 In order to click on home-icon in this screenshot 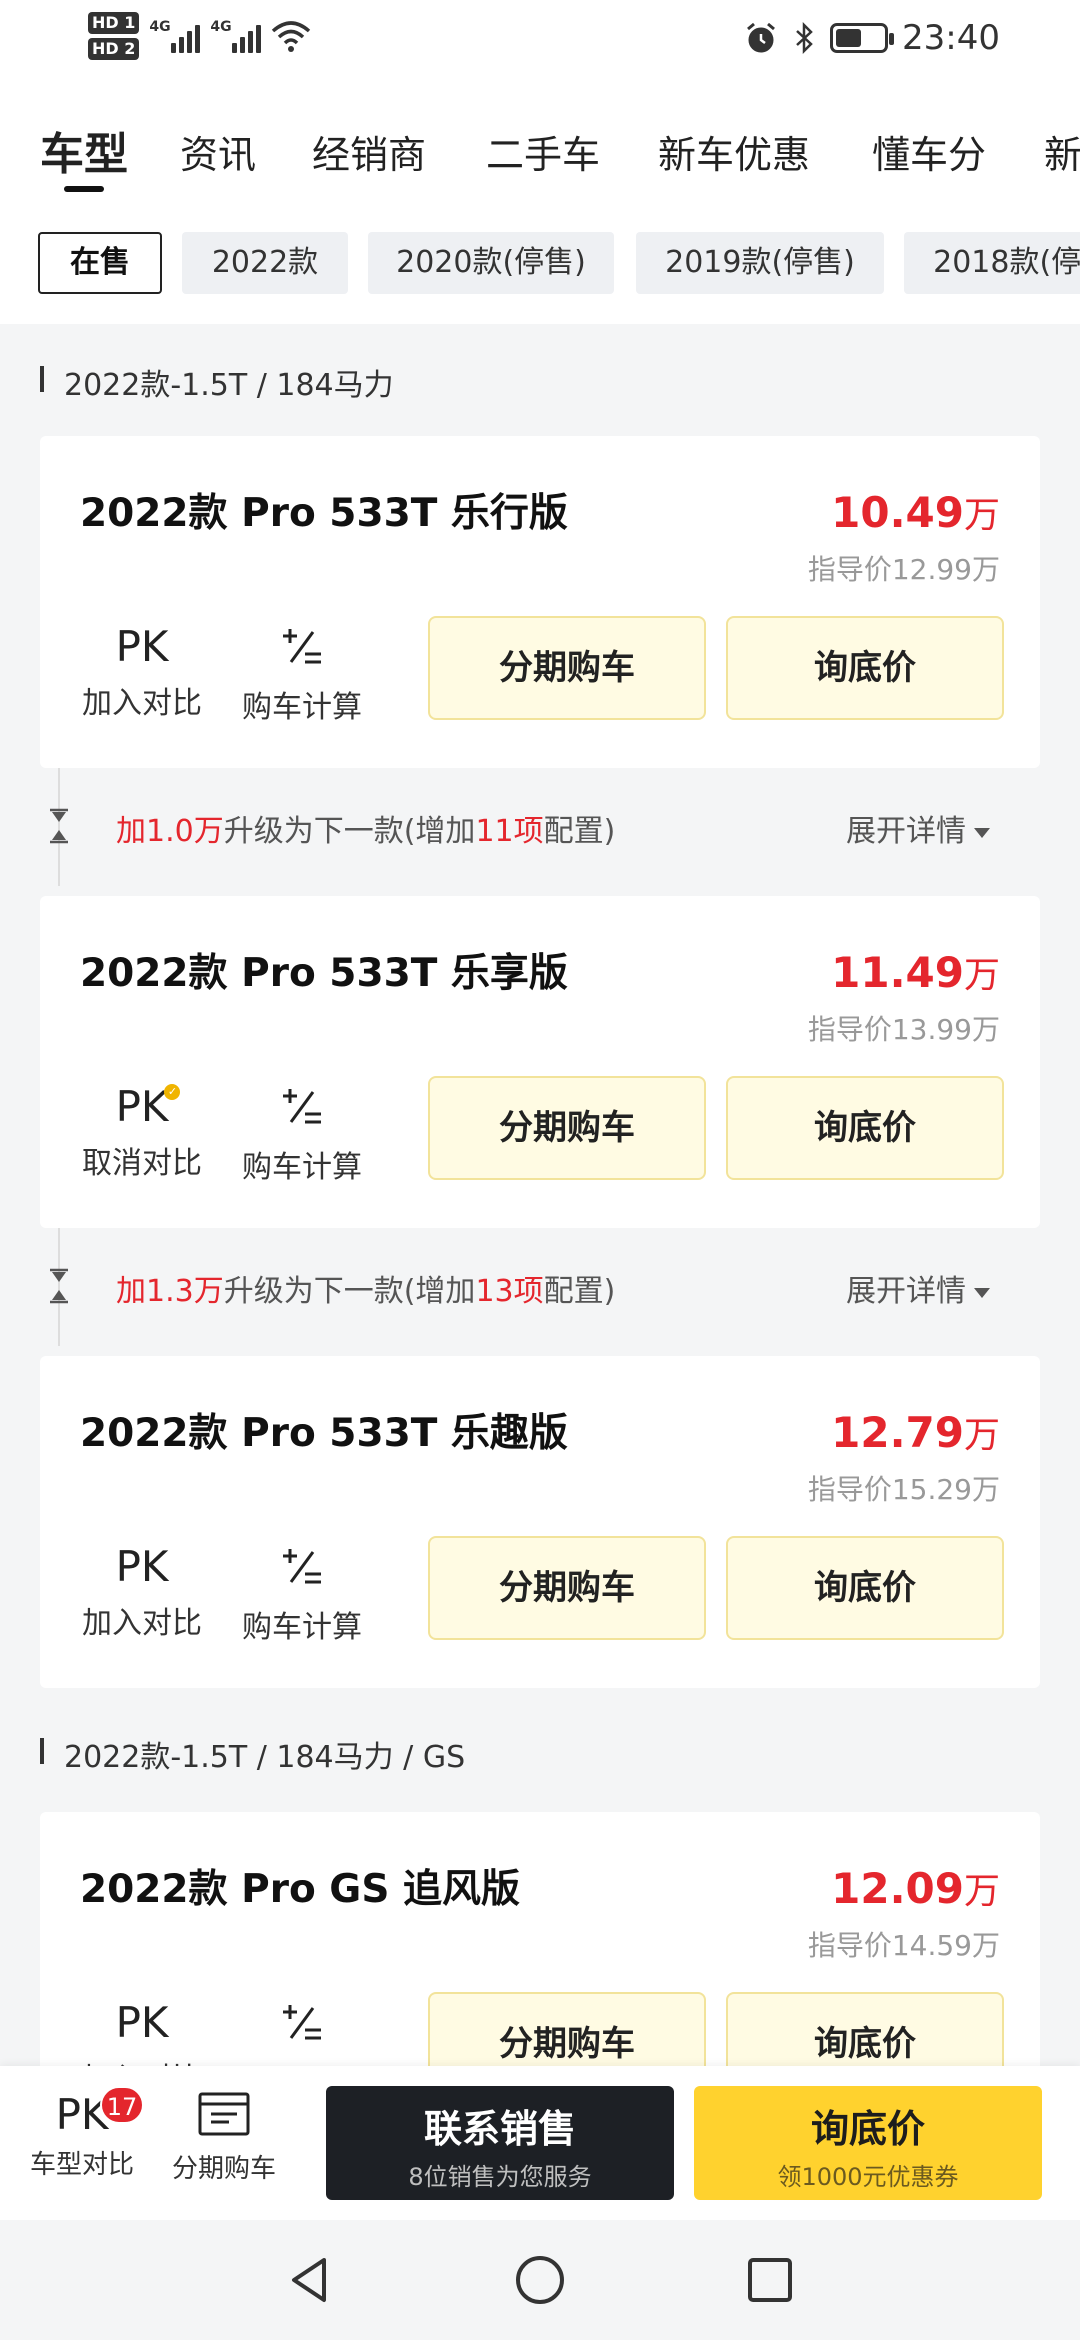, I will do `click(540, 2280)`.